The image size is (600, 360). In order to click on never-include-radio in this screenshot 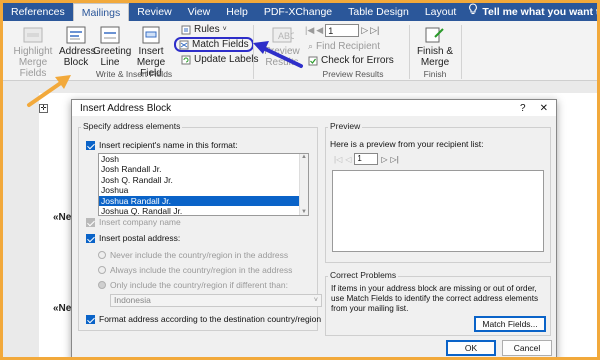, I will do `click(102, 255)`.